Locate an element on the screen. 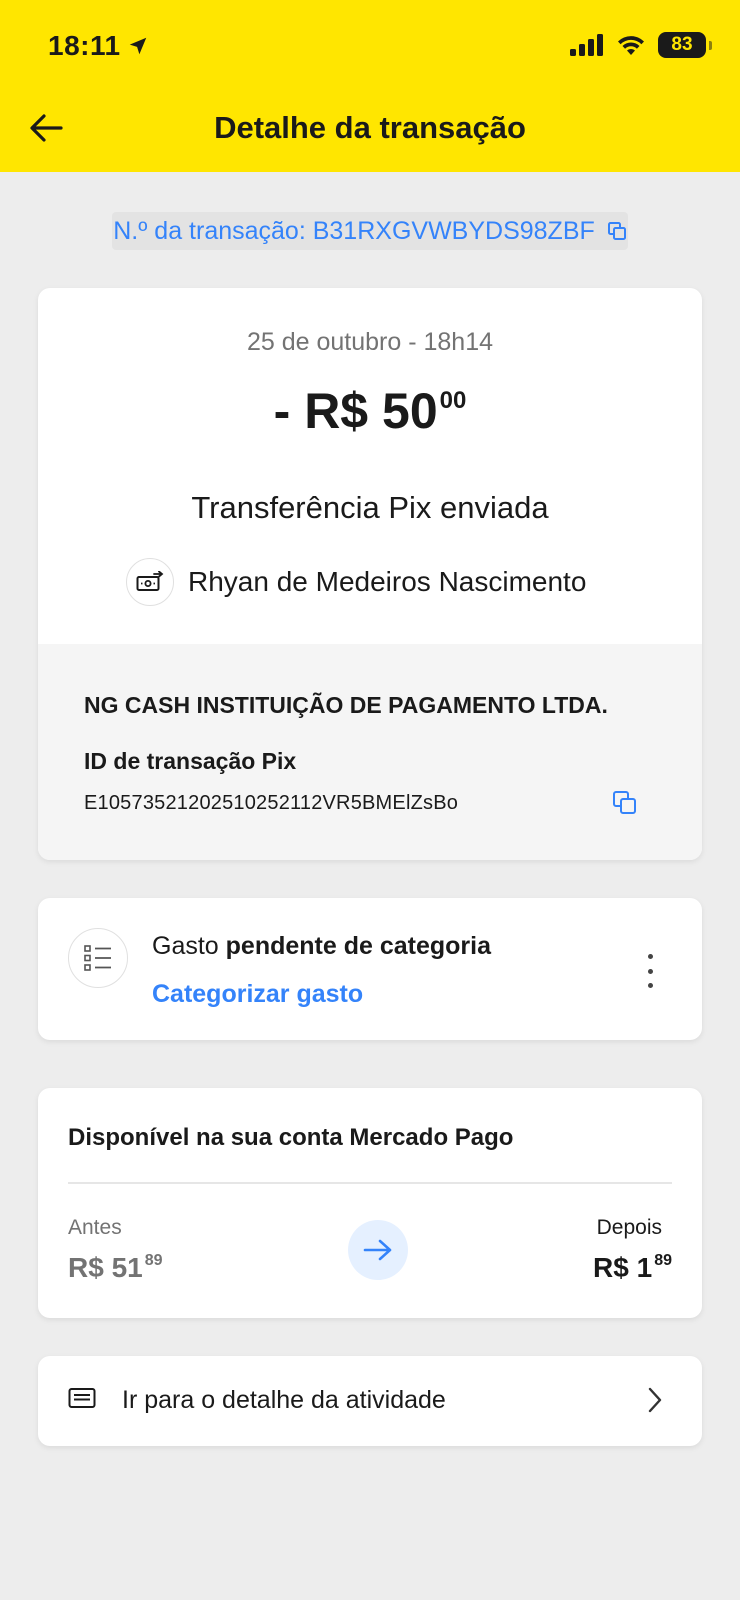 The image size is (740, 1600). balance-before-cents: 89 is located at coordinates (153, 1260).